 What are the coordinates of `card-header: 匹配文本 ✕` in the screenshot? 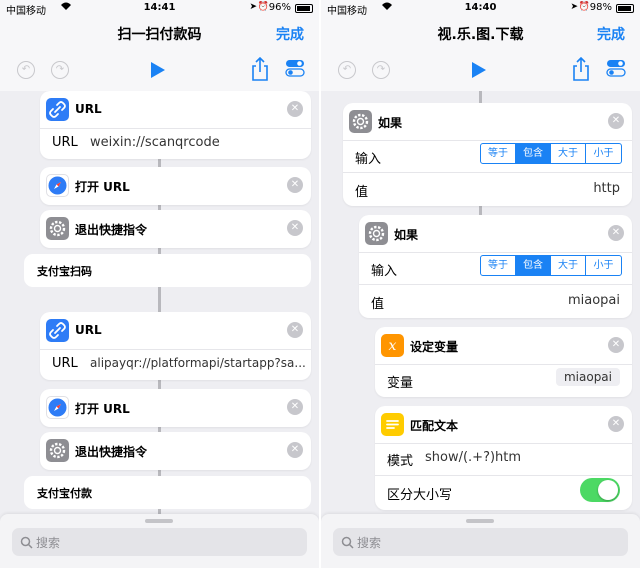 It's located at (503, 425).